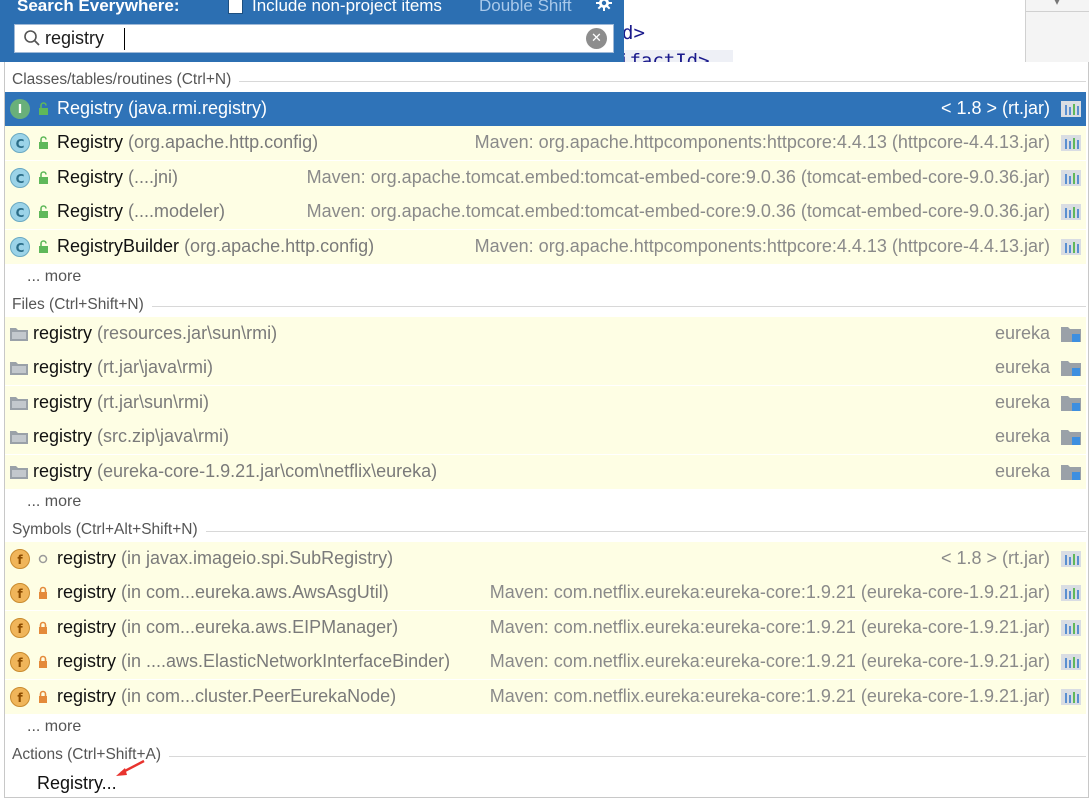  I want to click on item-context: (rt.jar\sun\rmi), so click(153, 402).